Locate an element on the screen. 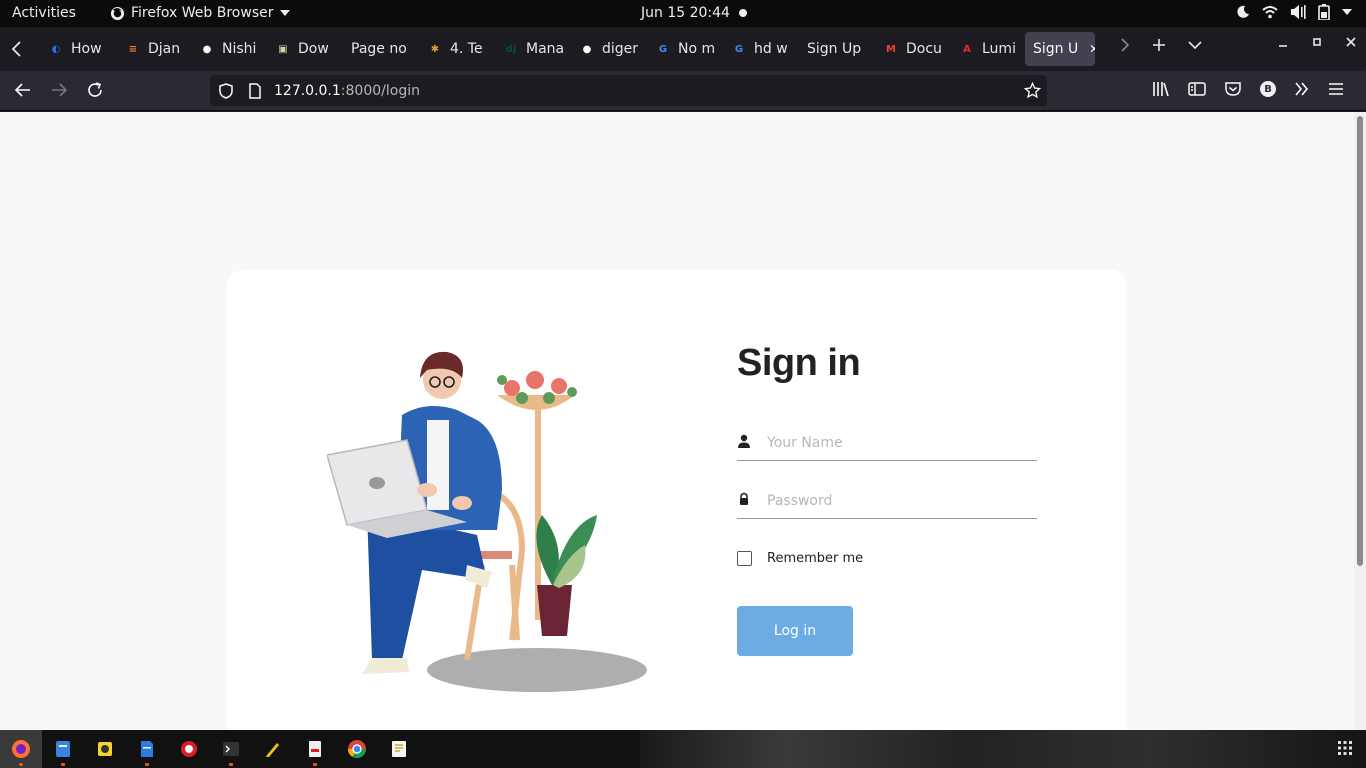 The height and width of the screenshot is (768, 1366). terminal-icon is located at coordinates (231, 749).